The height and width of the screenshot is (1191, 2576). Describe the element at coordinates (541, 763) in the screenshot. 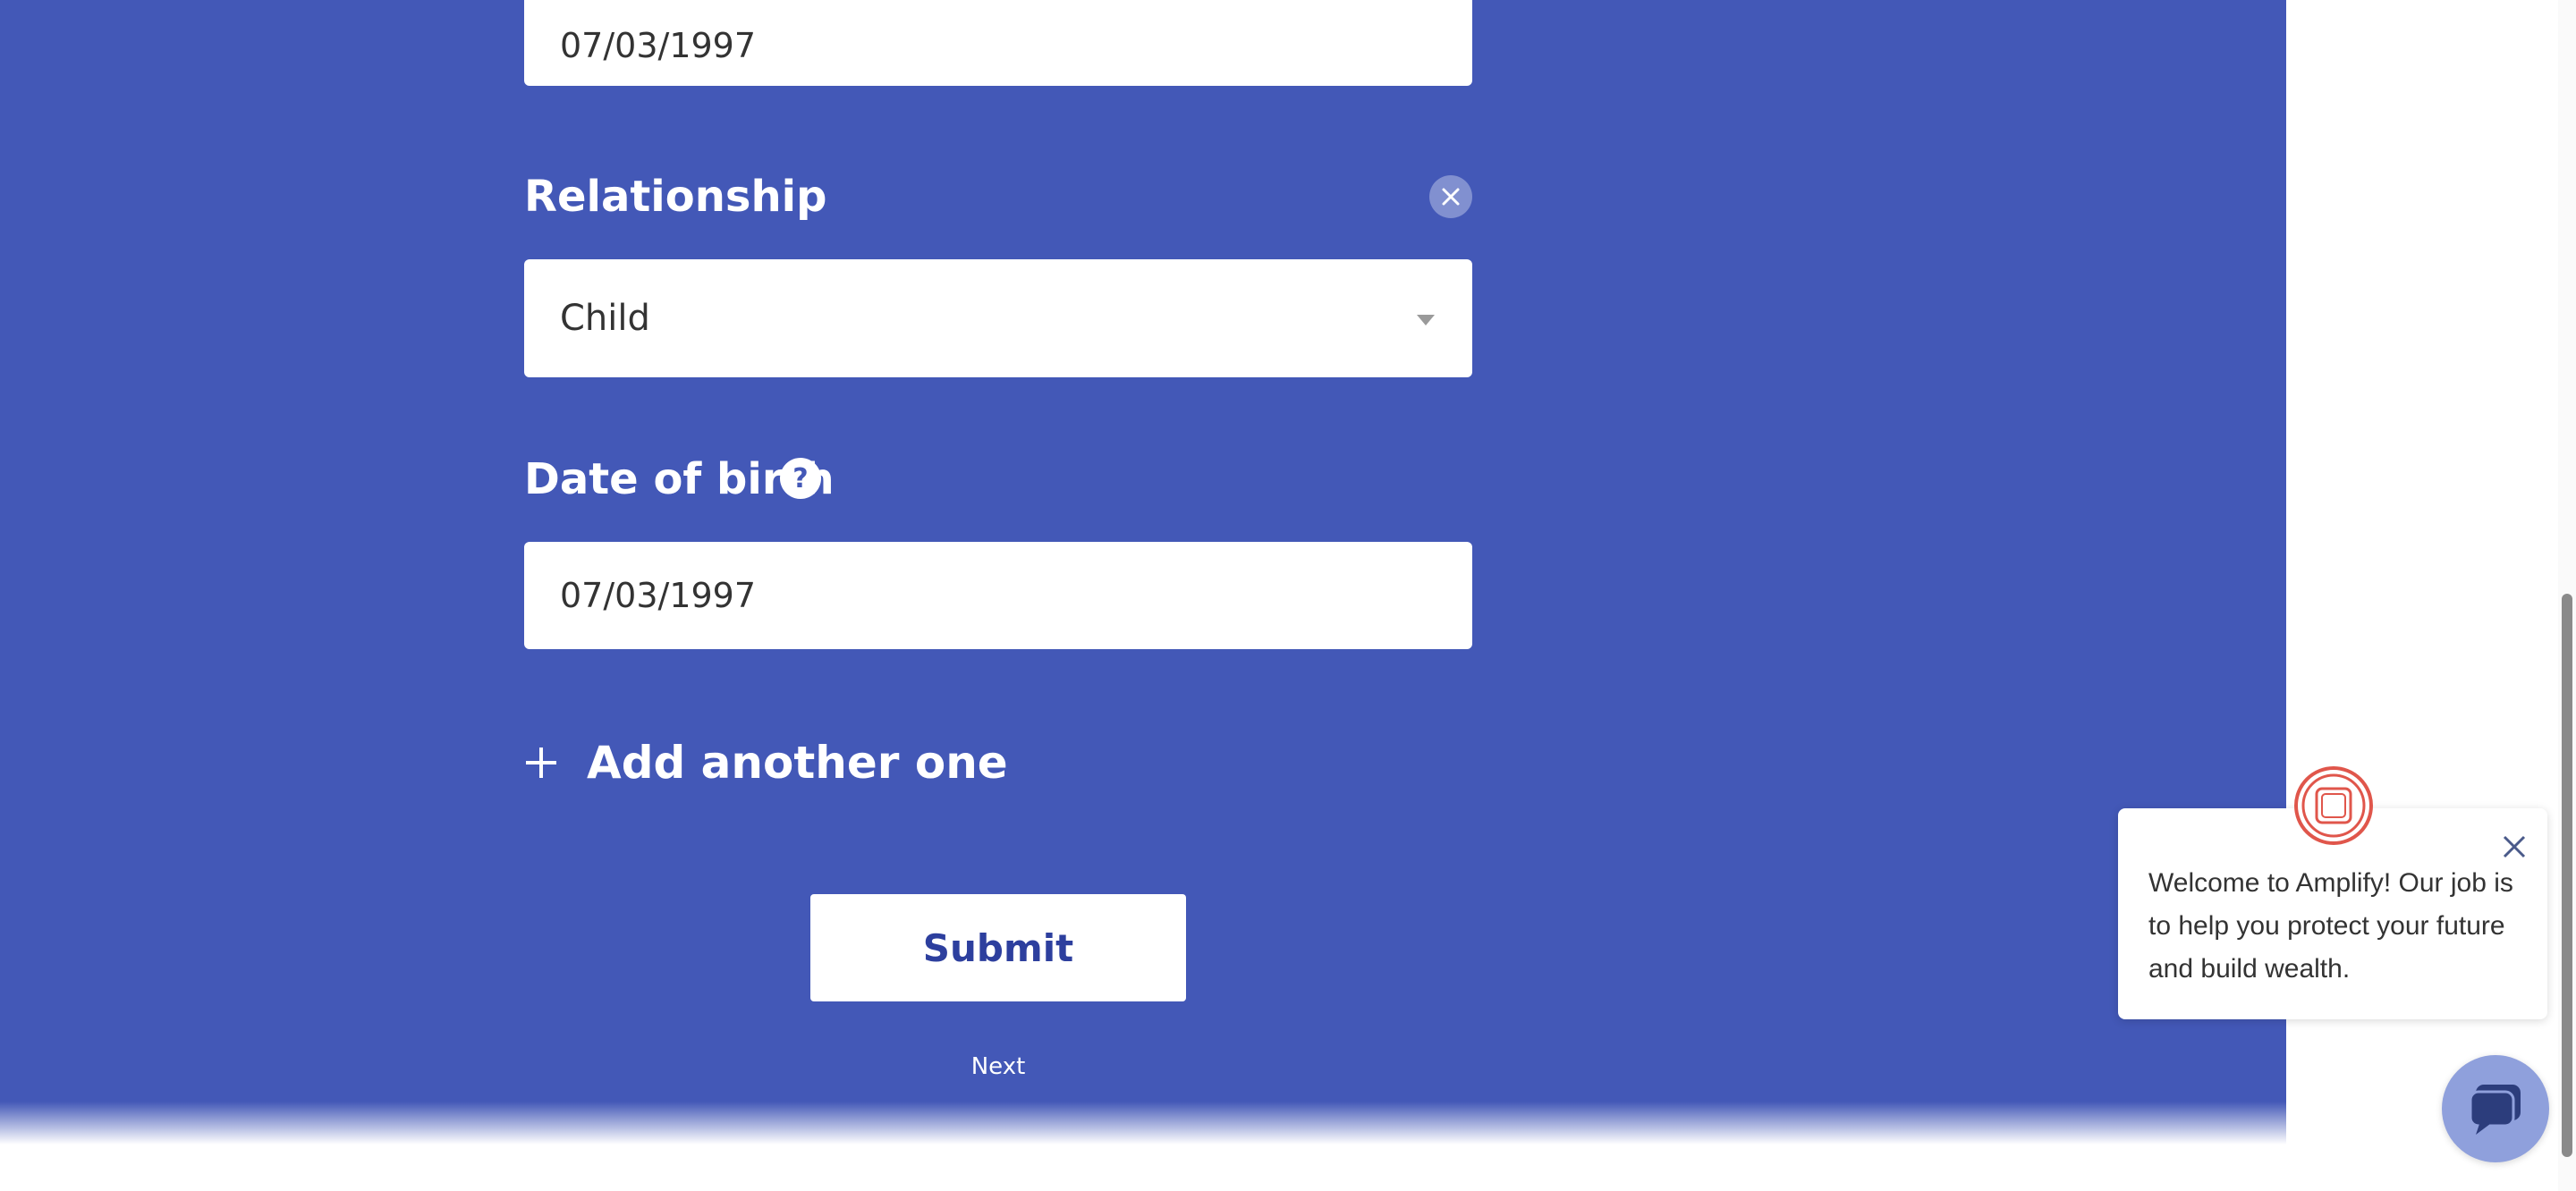

I see `plus-icon` at that location.